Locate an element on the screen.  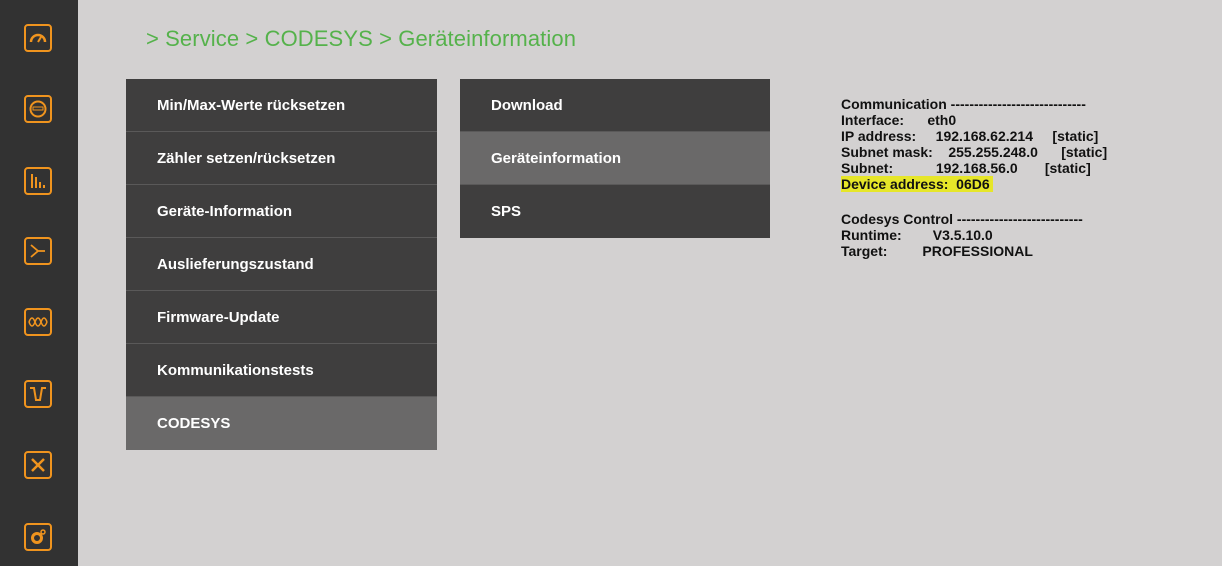
gauge-icon is located at coordinates (38, 38).